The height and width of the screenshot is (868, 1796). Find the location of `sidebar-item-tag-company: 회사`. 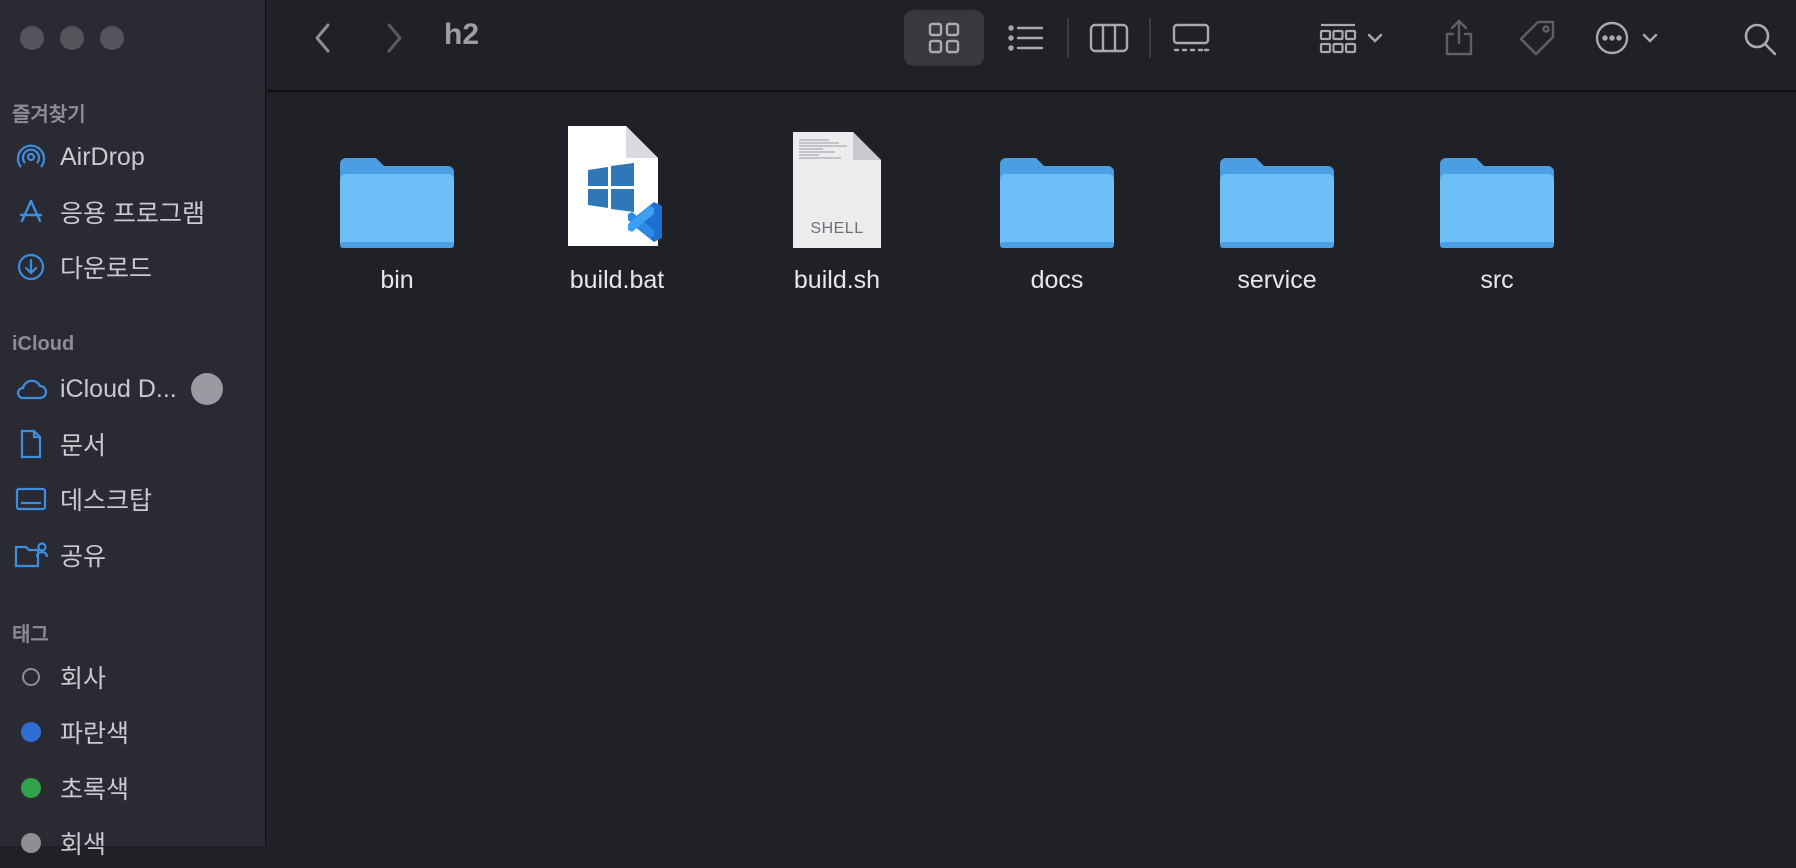

sidebar-item-tag-company: 회사 is located at coordinates (133, 677).